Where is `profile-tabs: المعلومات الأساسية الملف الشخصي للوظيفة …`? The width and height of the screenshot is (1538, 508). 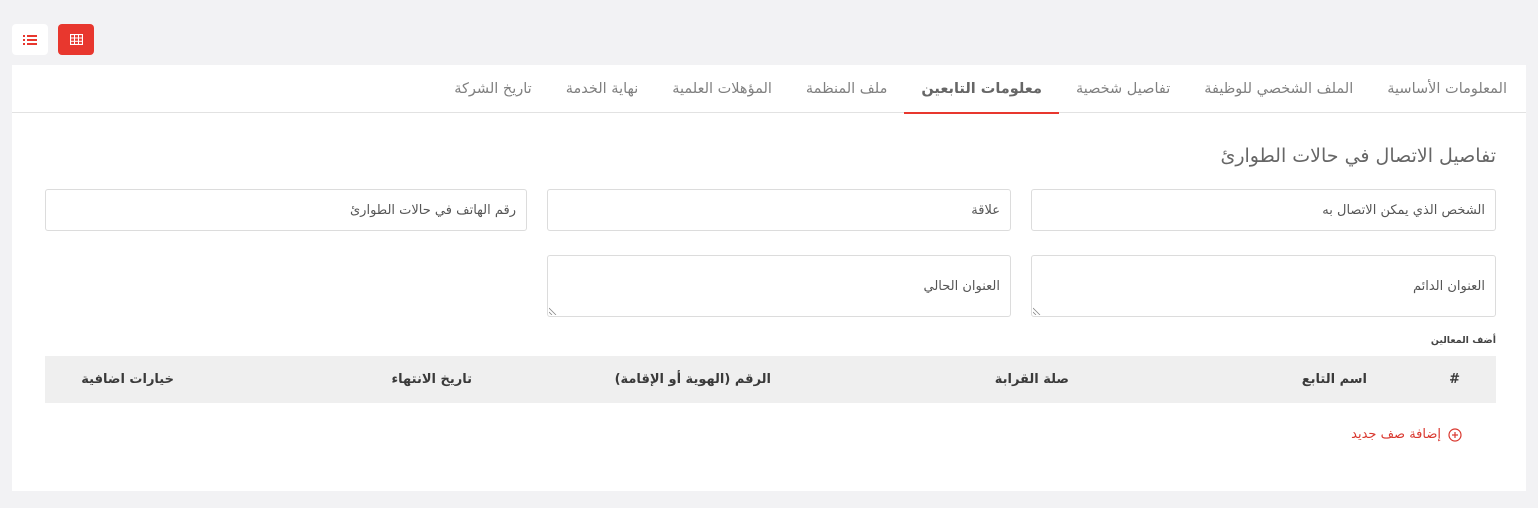 profile-tabs: المعلومات الأساسية الملف الشخصي للوظيفة … is located at coordinates (769, 89).